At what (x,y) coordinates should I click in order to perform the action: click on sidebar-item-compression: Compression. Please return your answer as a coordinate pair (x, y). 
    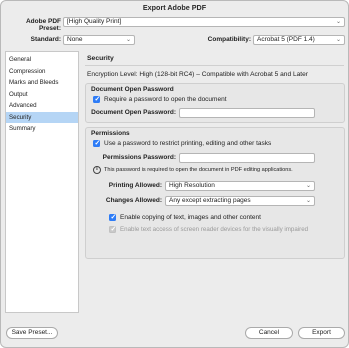
    Looking at the image, I should click on (42, 71).